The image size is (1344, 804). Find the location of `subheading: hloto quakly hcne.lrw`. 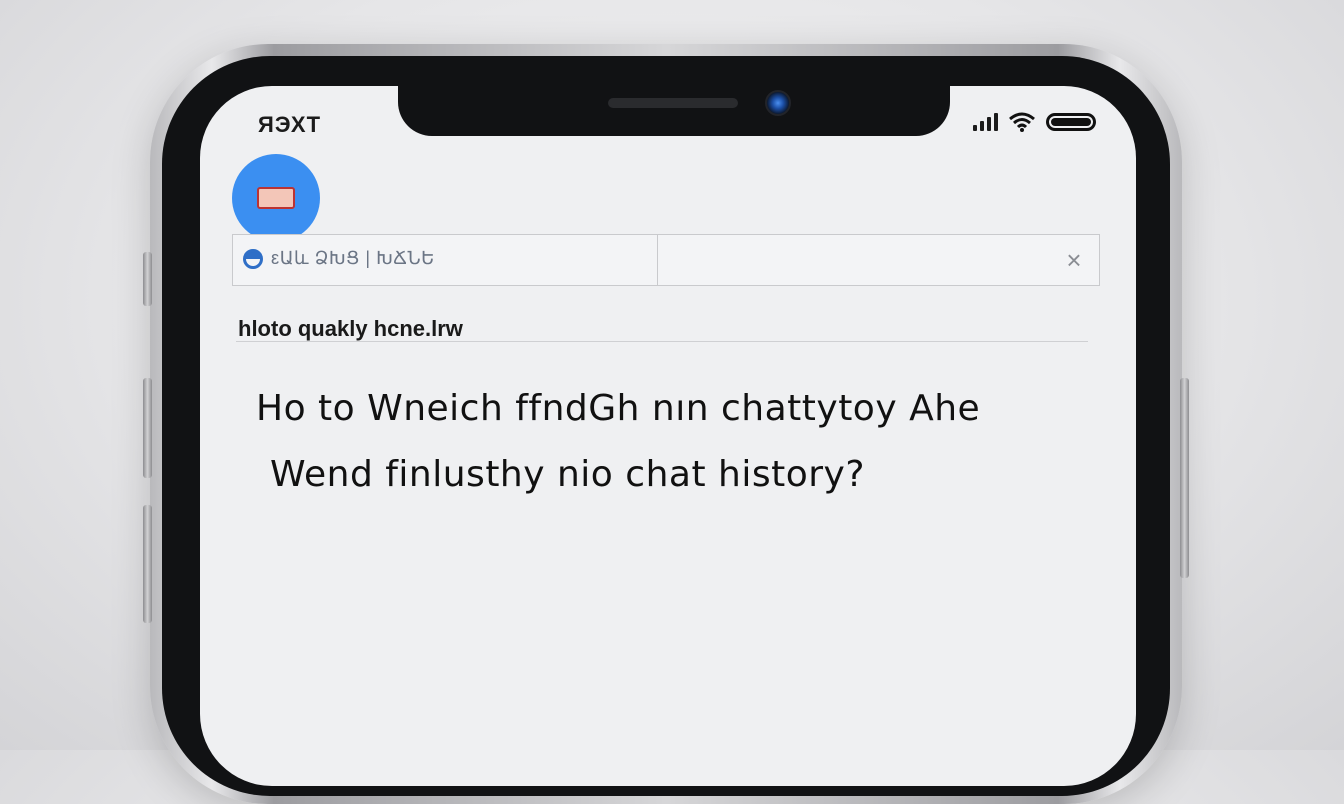

subheading: hloto quakly hcne.lrw is located at coordinates (350, 328).